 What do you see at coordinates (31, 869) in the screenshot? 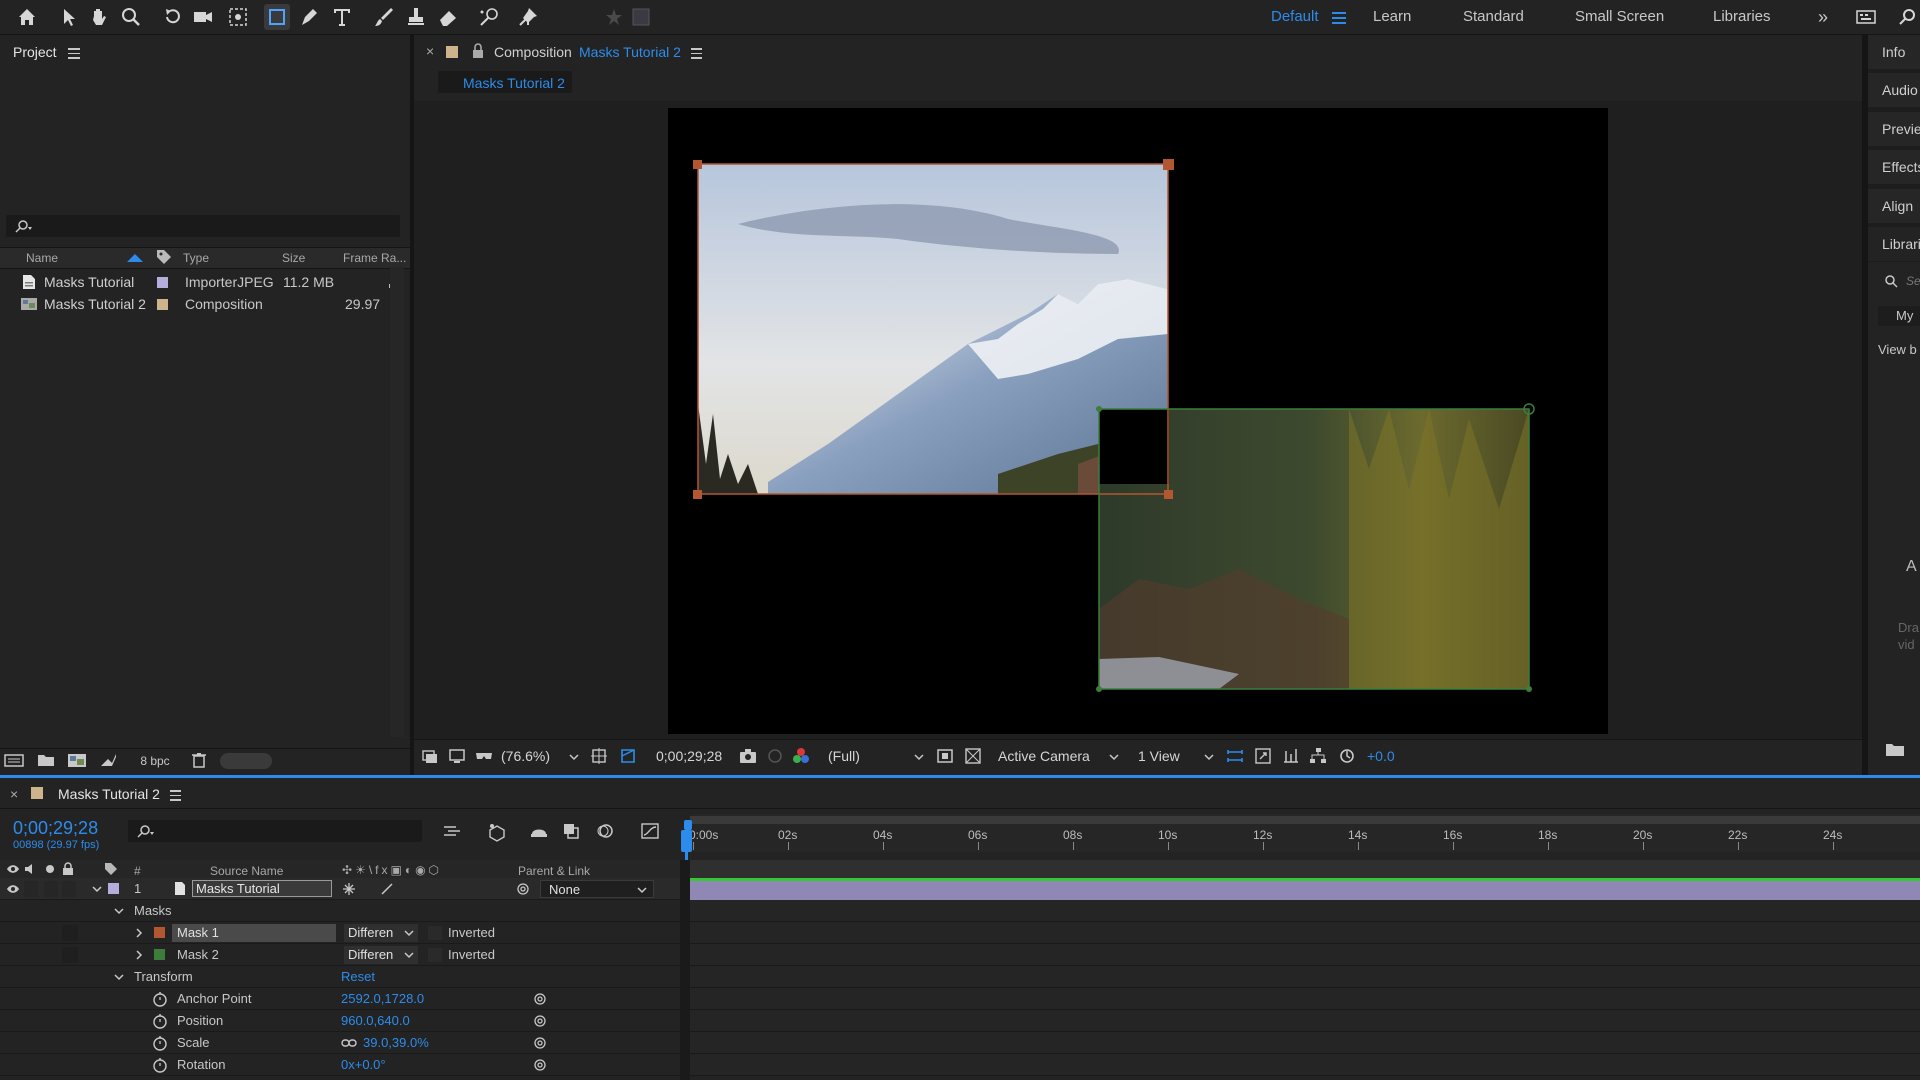
I see `audio-header-icon` at bounding box center [31, 869].